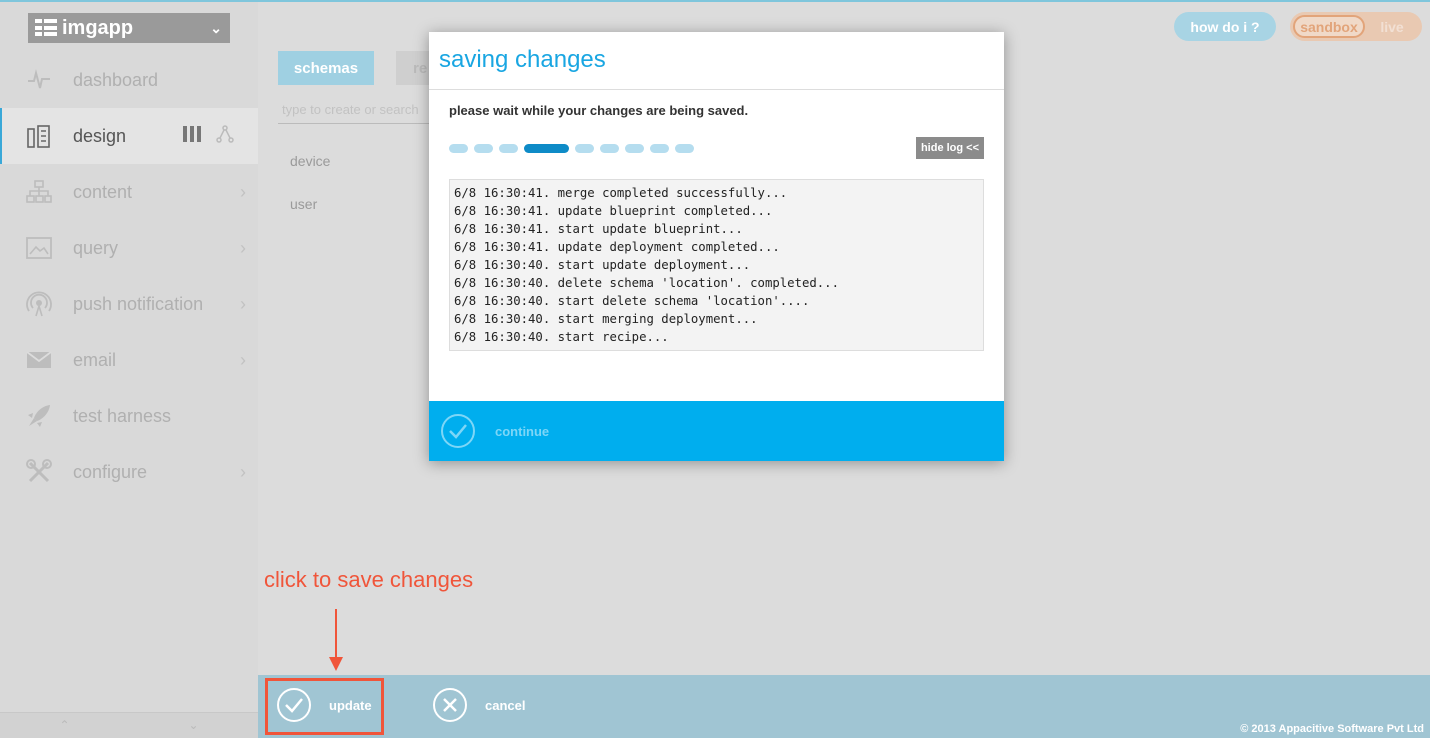 This screenshot has height=738, width=1430. What do you see at coordinates (39, 192) in the screenshot?
I see `sitemap-icon` at bounding box center [39, 192].